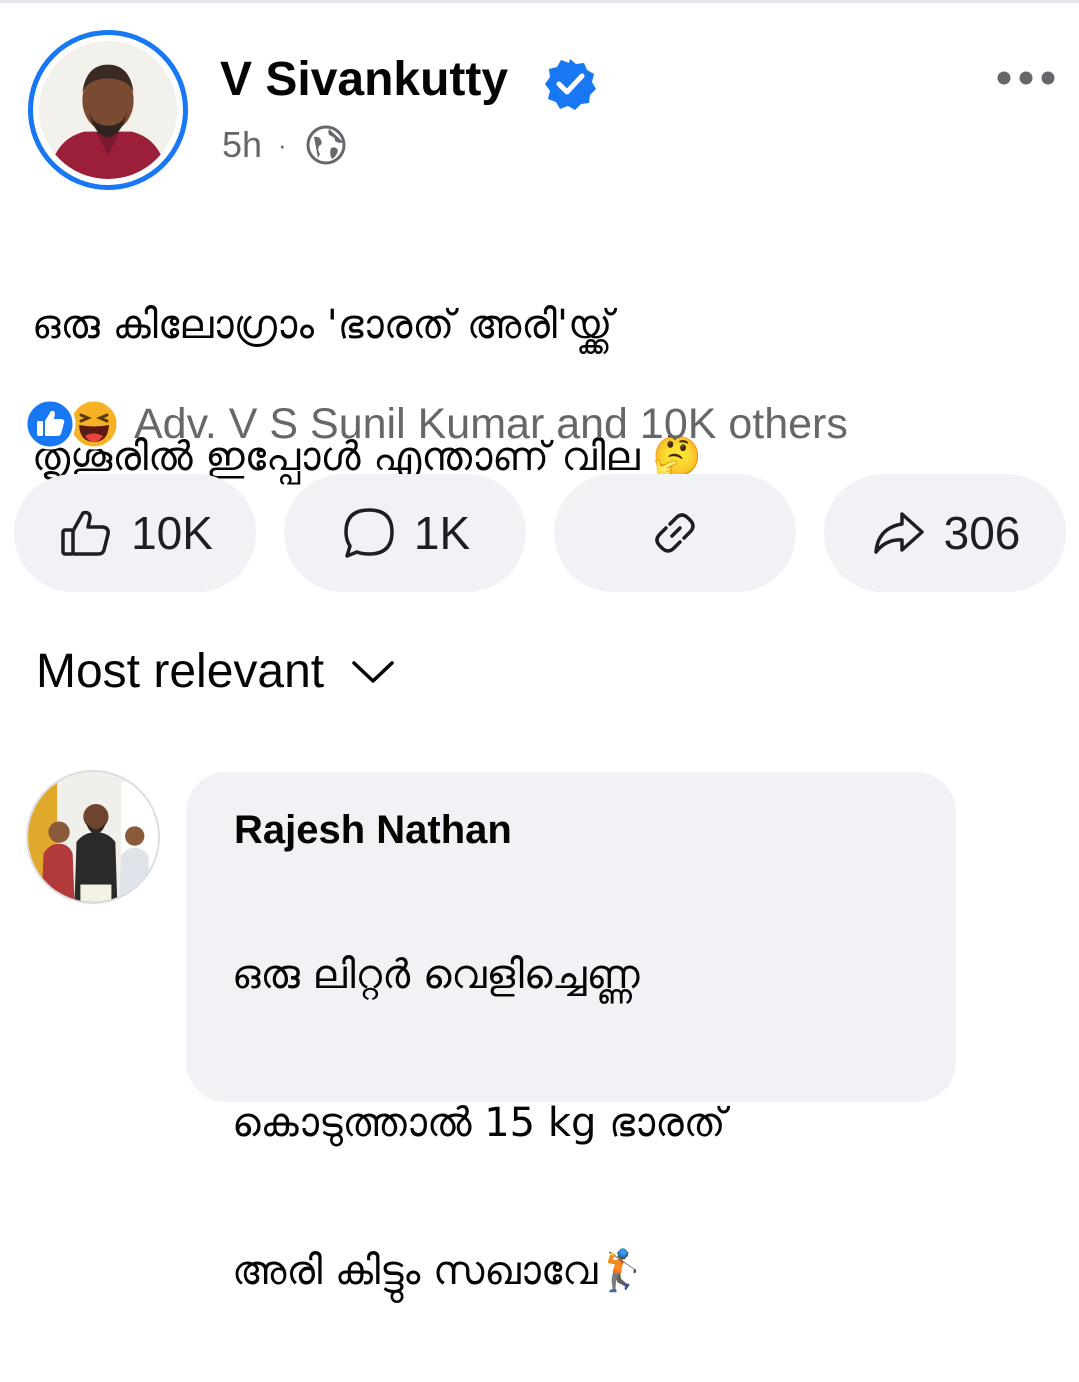 This screenshot has height=1382, width=1079. I want to click on commenter-avatar, so click(93, 837).